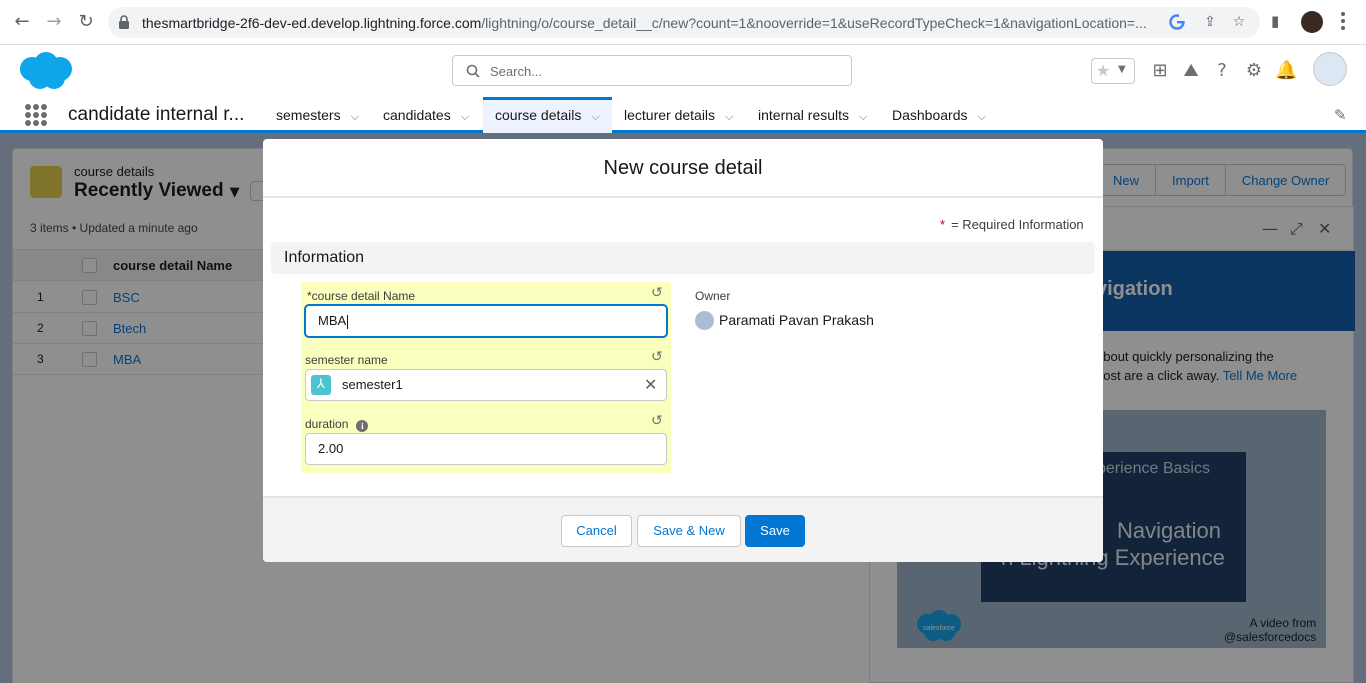 Image resolution: width=1366 pixels, height=683 pixels. I want to click on field-label-semester-name: semester name, so click(346, 360).